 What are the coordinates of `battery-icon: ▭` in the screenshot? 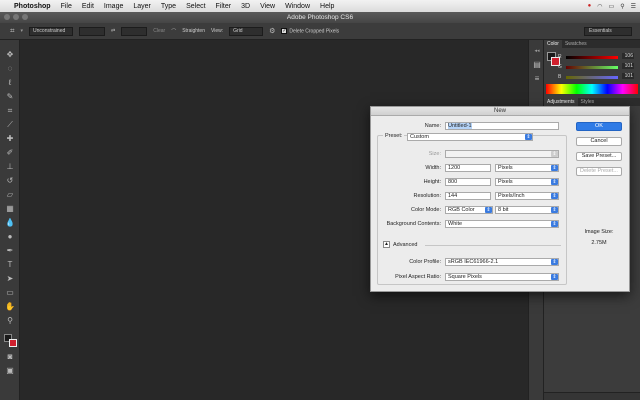 It's located at (612, 6).